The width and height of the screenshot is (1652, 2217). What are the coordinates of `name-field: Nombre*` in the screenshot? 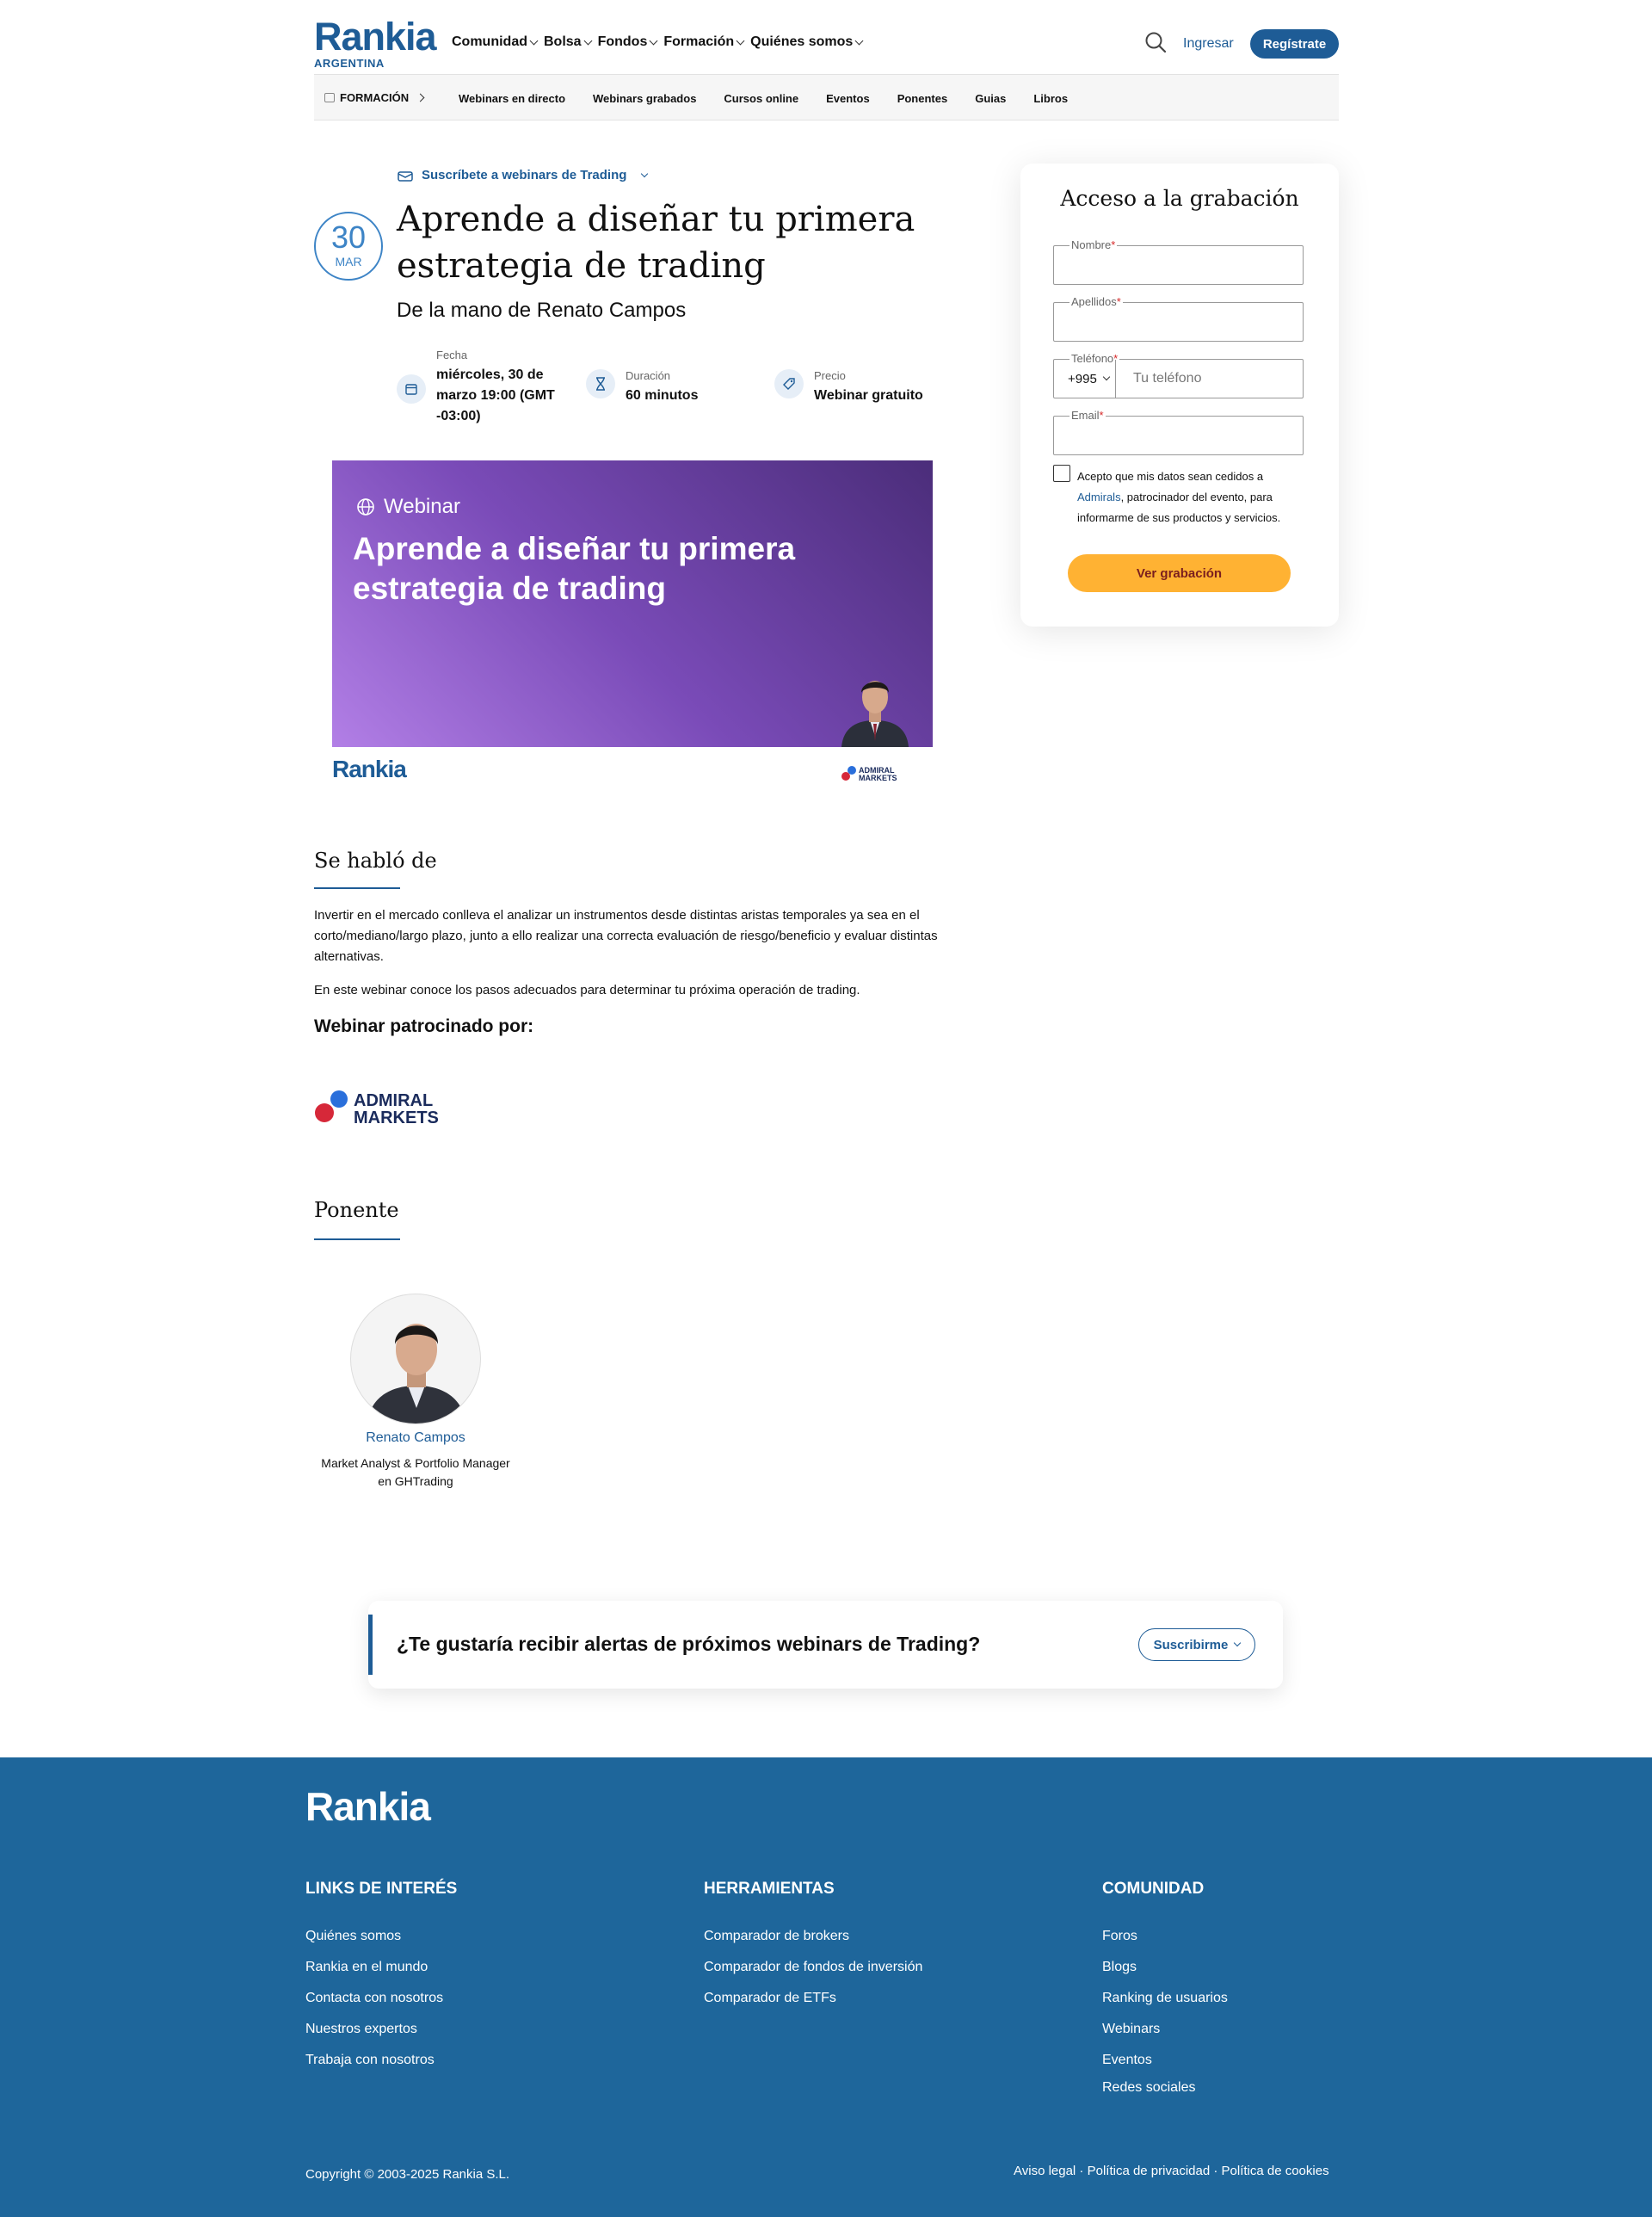 It's located at (1178, 261).